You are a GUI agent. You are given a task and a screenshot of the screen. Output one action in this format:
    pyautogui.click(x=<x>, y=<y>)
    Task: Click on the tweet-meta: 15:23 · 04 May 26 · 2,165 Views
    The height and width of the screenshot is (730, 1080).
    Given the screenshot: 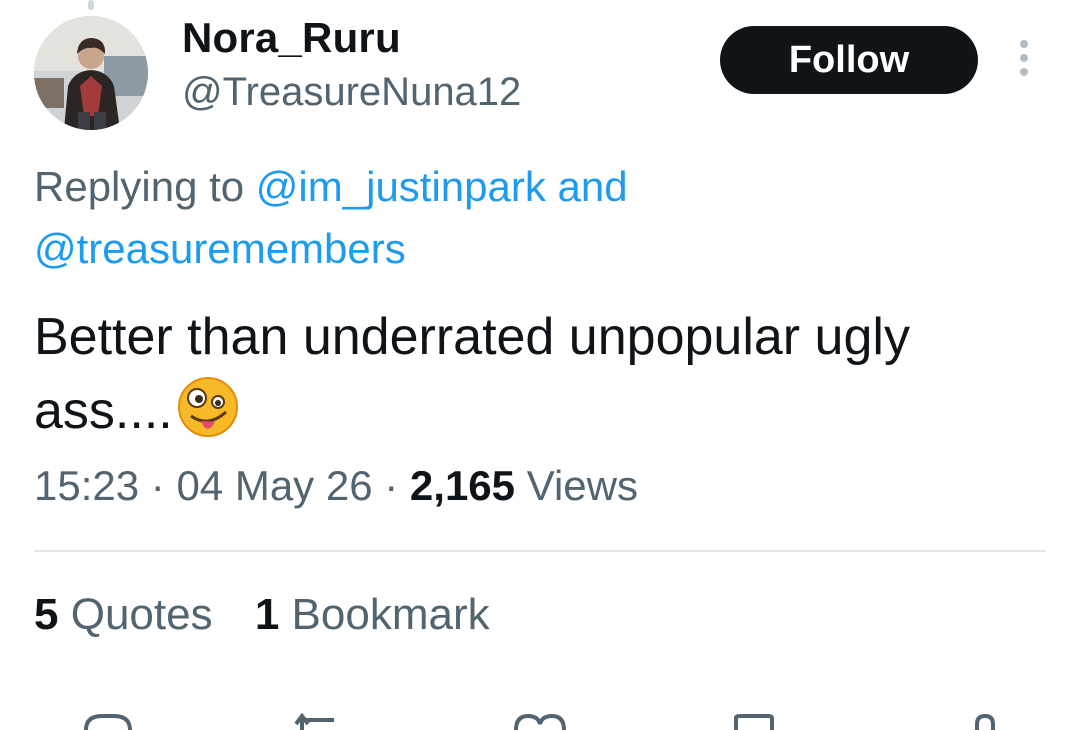 What is the action you would take?
    pyautogui.click(x=336, y=486)
    